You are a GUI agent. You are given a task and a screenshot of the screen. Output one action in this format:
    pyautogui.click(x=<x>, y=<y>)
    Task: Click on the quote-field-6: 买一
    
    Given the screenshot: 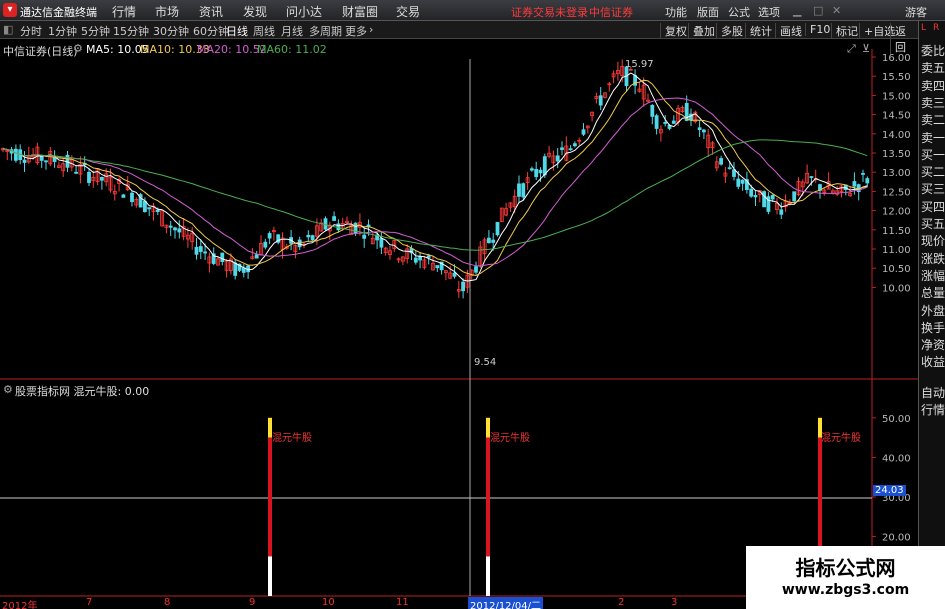 What is the action you would take?
    pyautogui.click(x=933, y=155)
    